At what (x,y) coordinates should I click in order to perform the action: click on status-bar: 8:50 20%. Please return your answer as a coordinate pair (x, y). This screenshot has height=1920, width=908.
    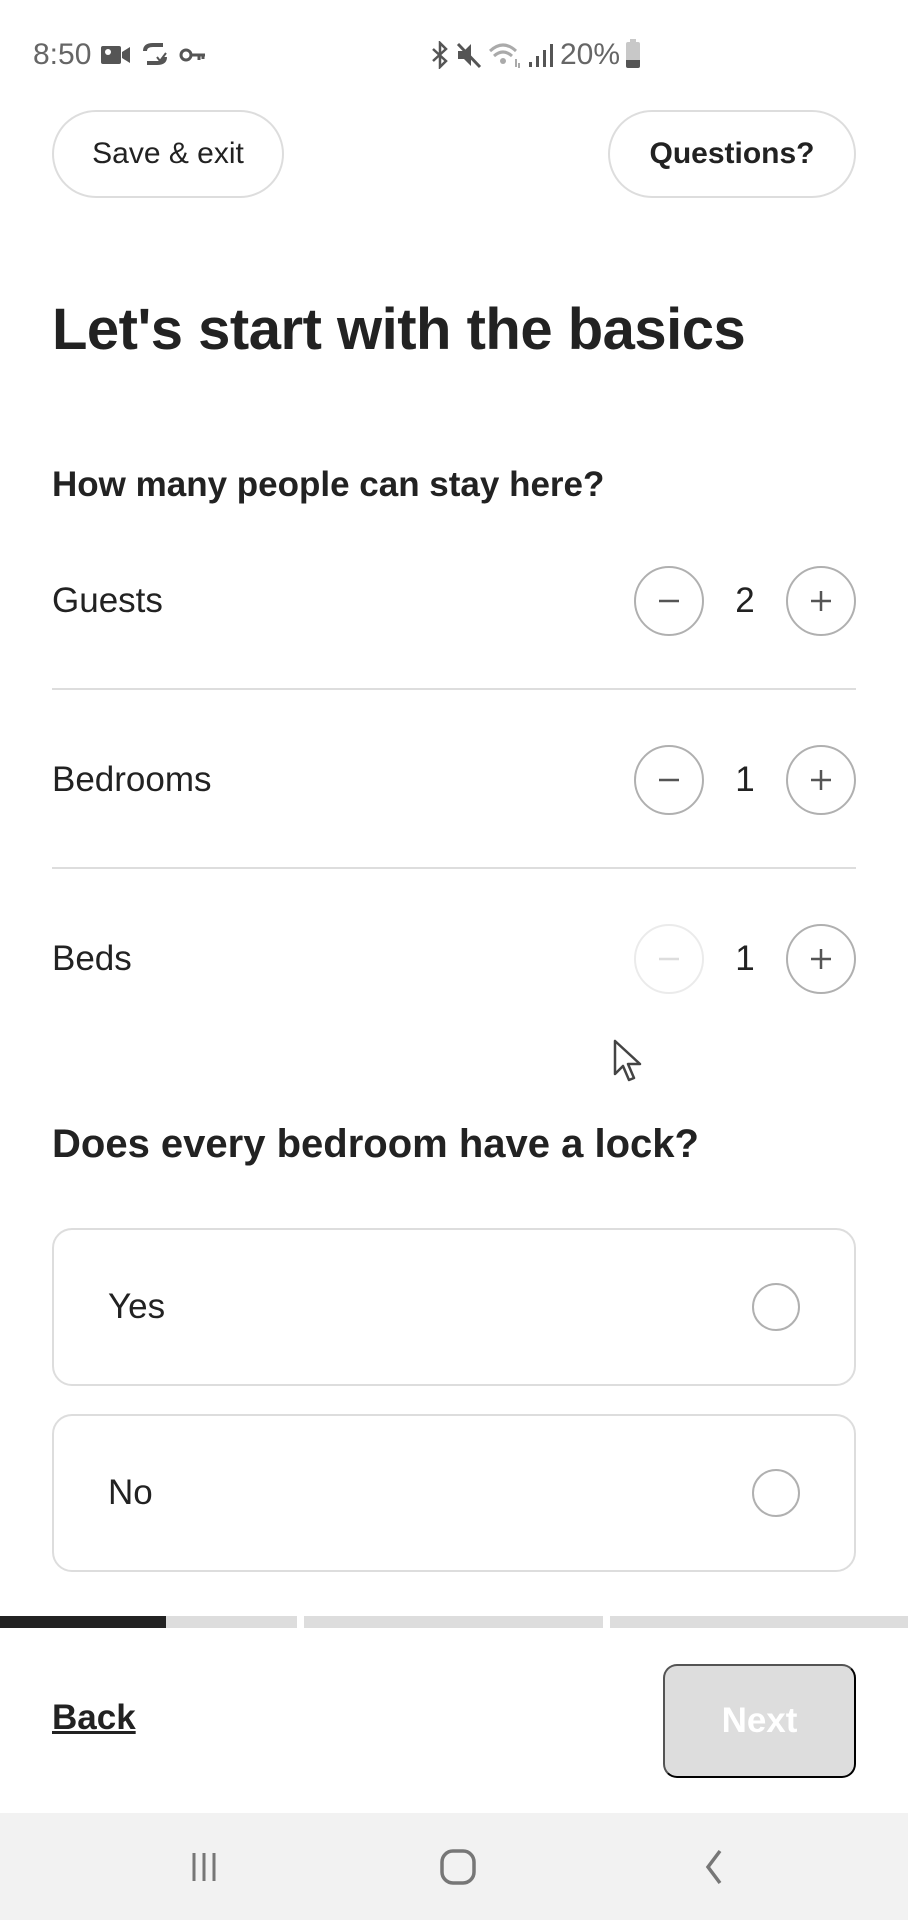
    Looking at the image, I should click on (454, 55).